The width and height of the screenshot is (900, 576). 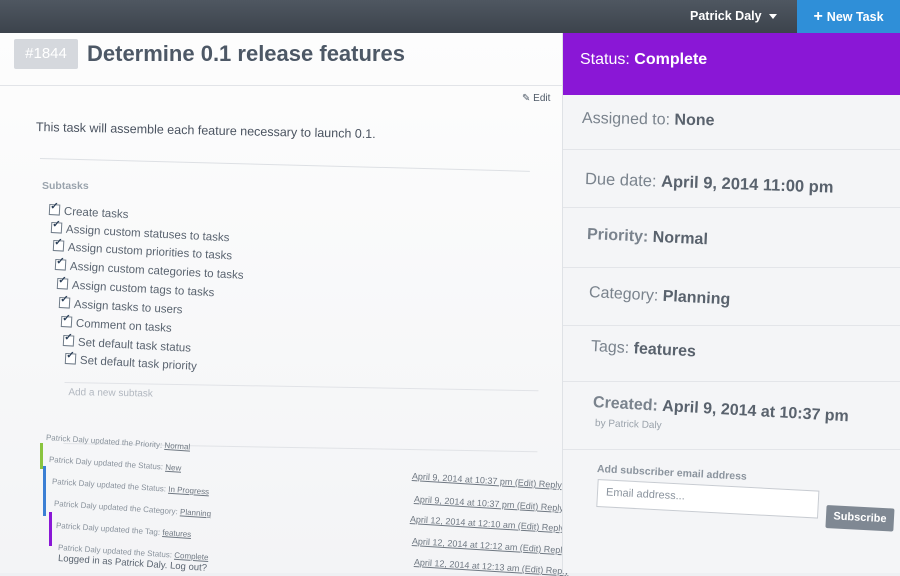 I want to click on status-value: Status: Complete, so click(x=644, y=59).